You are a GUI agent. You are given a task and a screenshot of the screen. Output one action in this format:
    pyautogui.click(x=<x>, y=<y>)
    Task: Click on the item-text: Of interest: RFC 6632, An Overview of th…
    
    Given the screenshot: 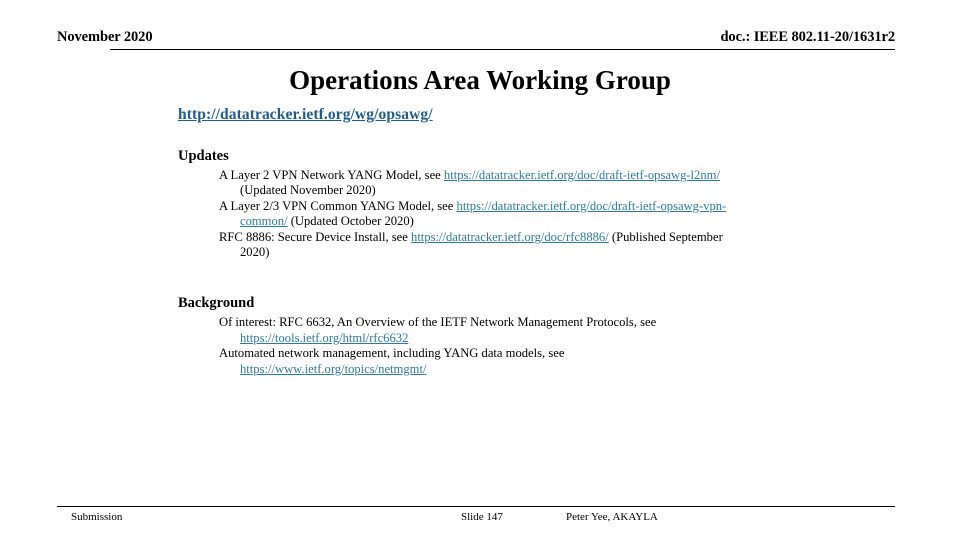 What is the action you would take?
    pyautogui.click(x=438, y=322)
    